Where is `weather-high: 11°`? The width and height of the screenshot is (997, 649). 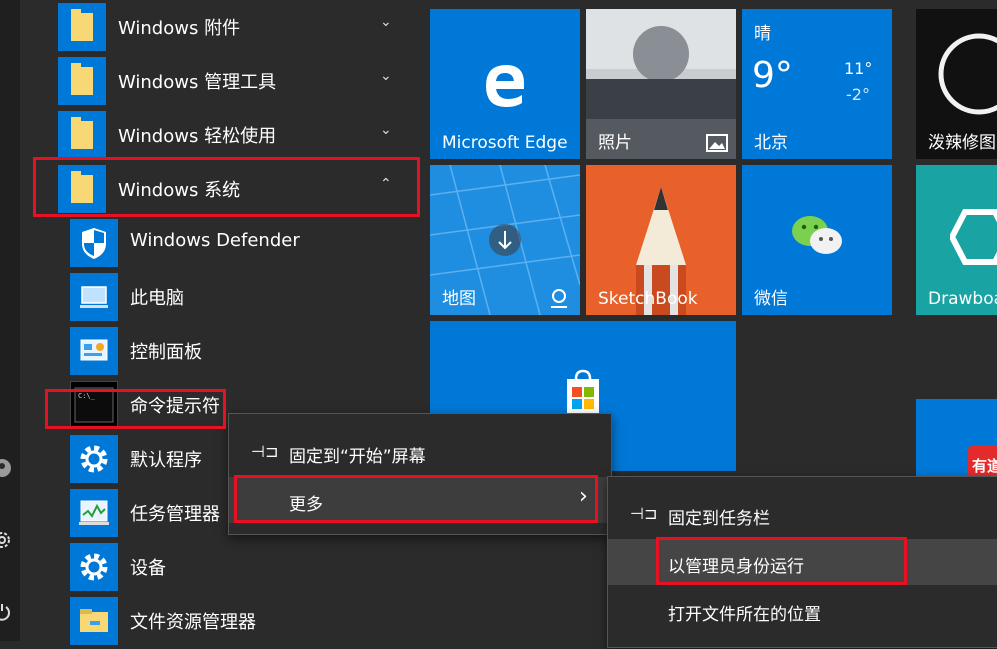
weather-high: 11° is located at coordinates (858, 68).